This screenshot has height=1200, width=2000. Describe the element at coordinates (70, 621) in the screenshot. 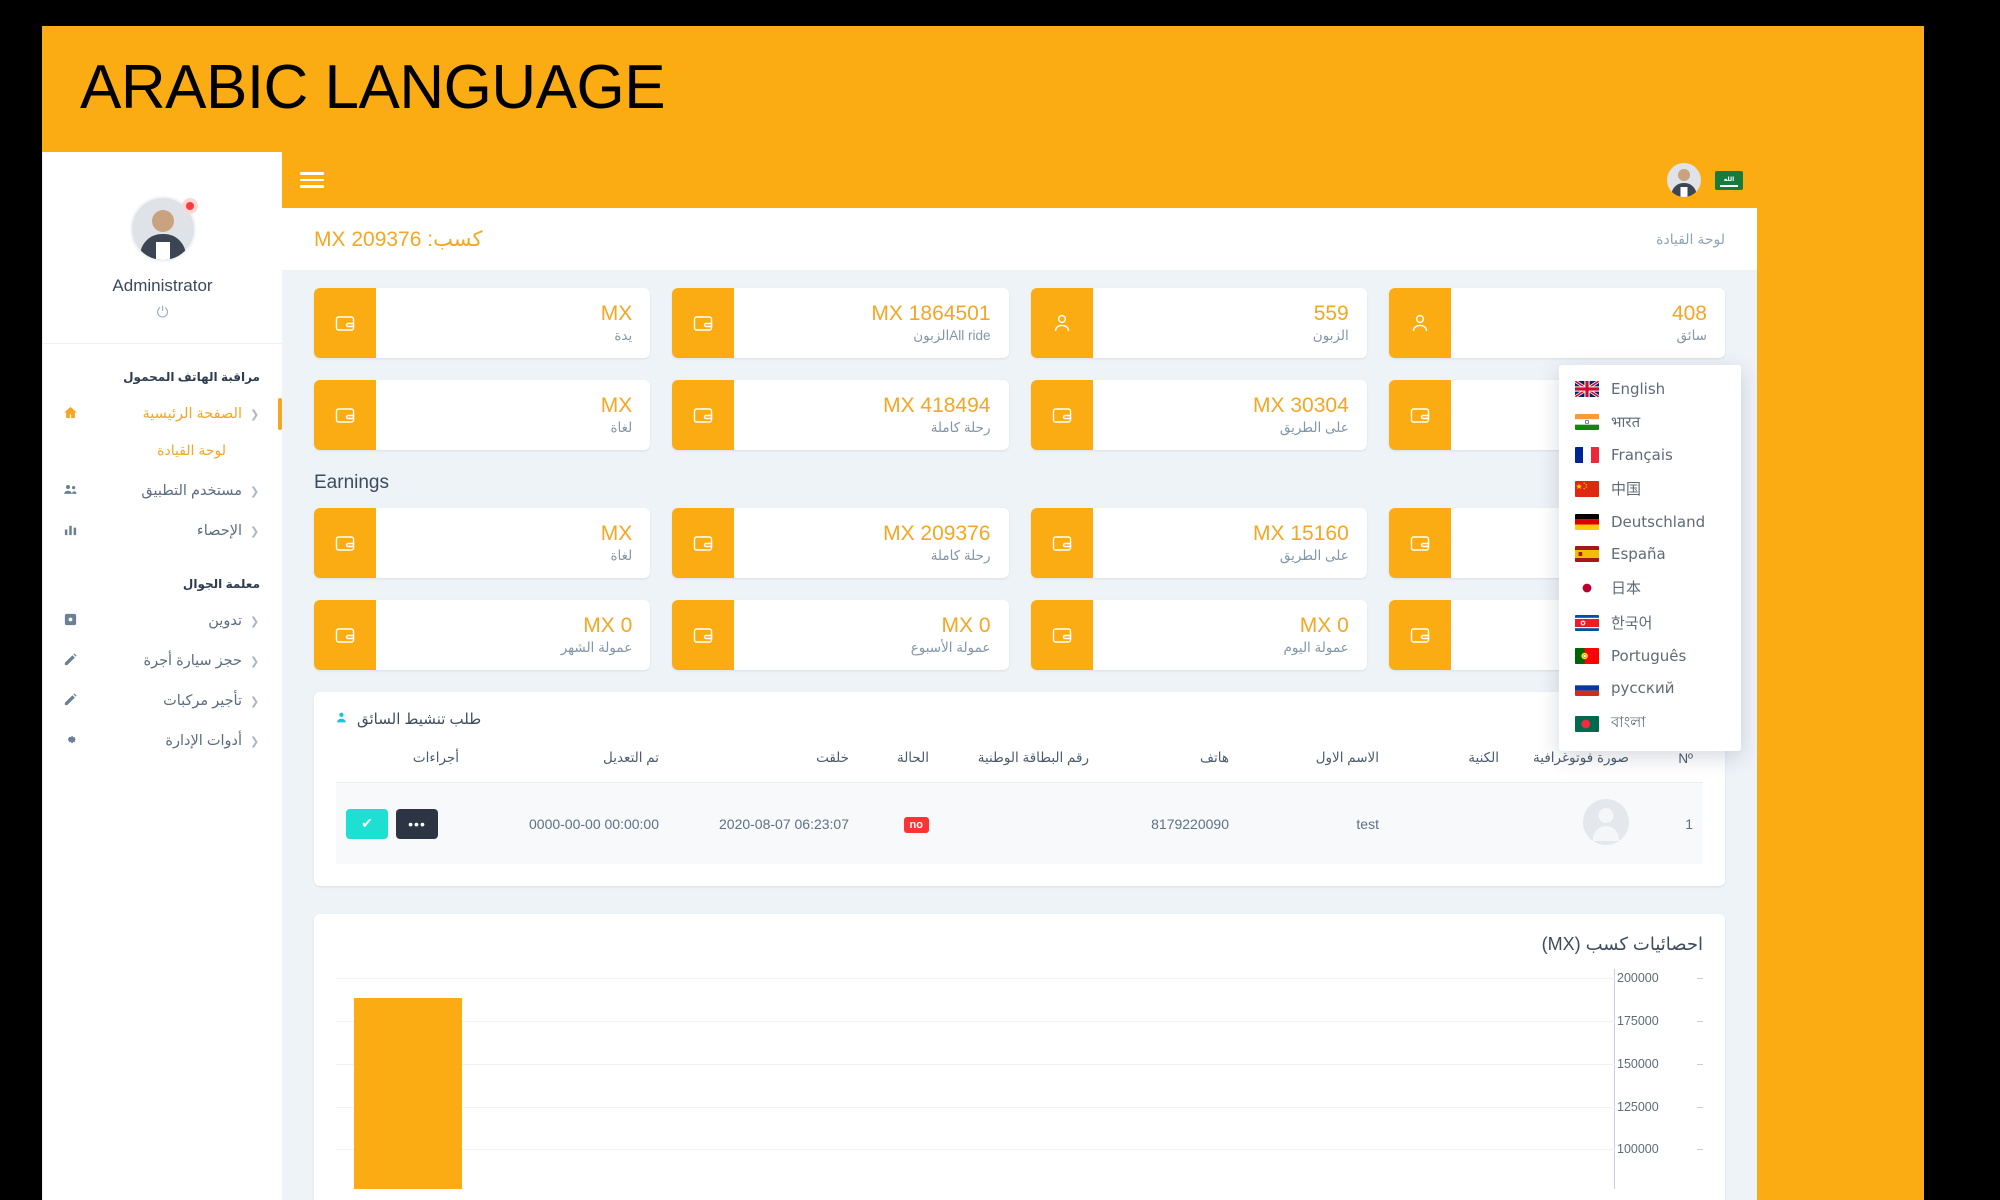

I see `blog-icon` at that location.